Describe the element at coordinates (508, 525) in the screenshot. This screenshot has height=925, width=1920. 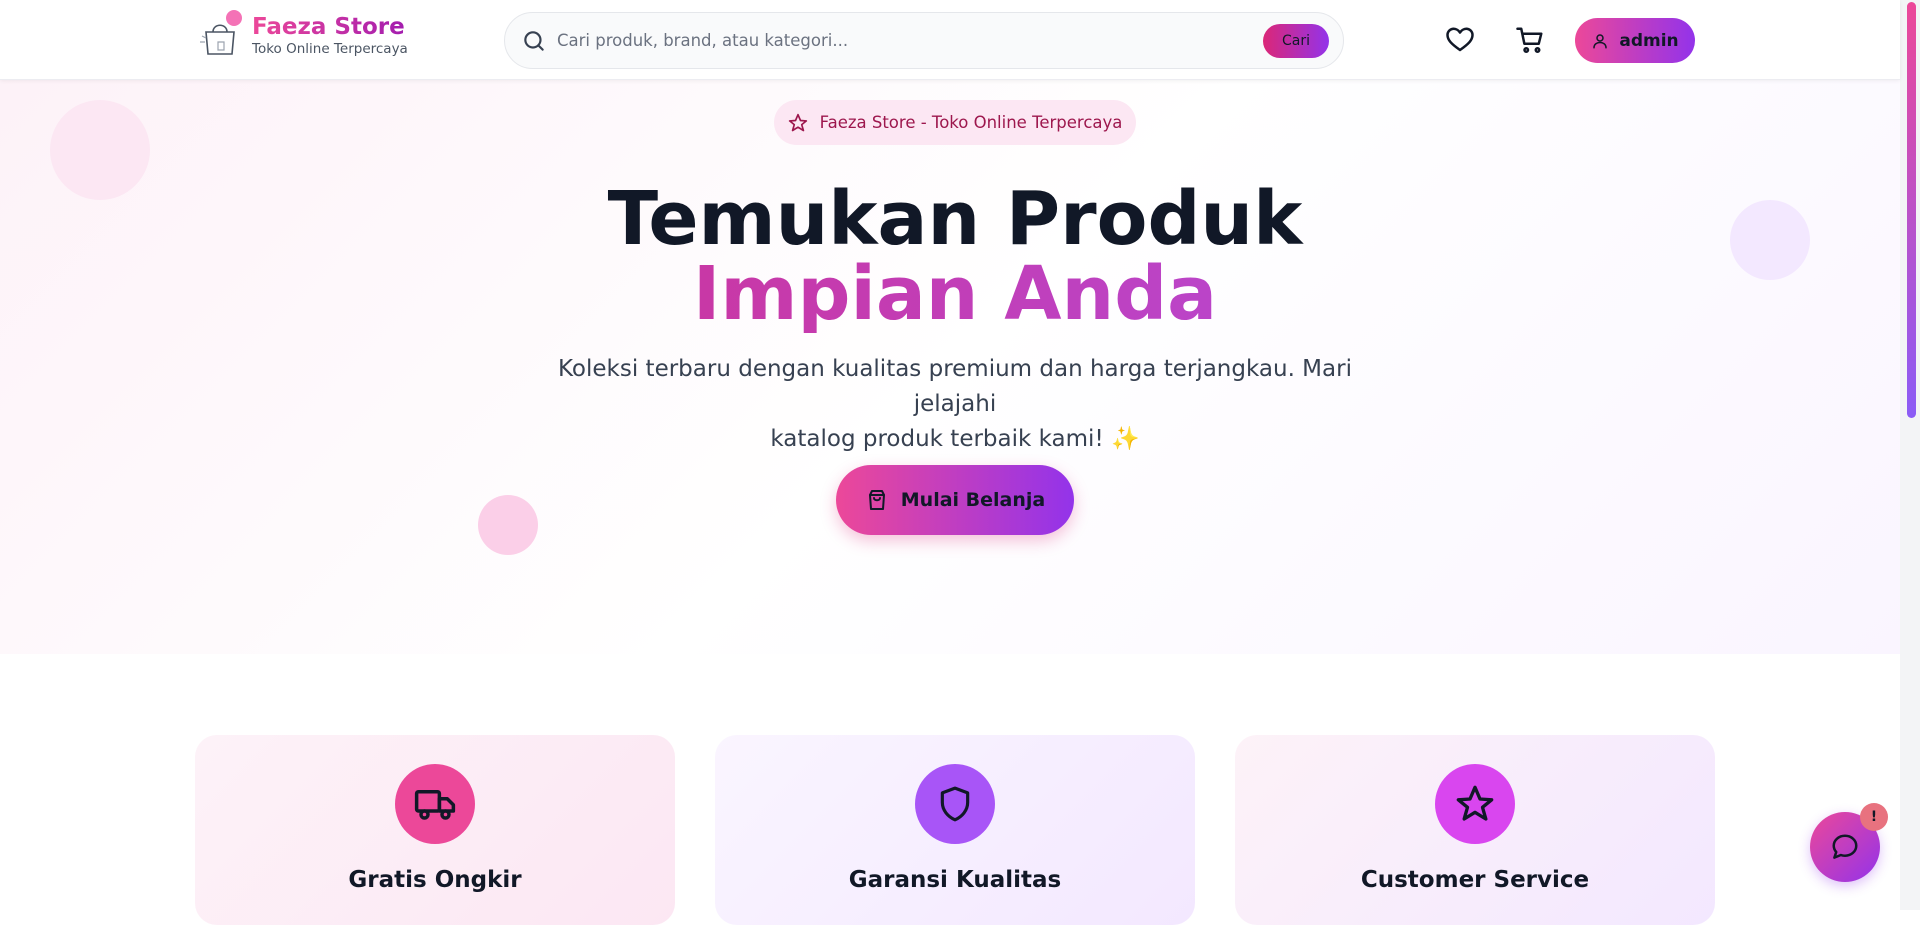
I see `decor-circle` at that location.